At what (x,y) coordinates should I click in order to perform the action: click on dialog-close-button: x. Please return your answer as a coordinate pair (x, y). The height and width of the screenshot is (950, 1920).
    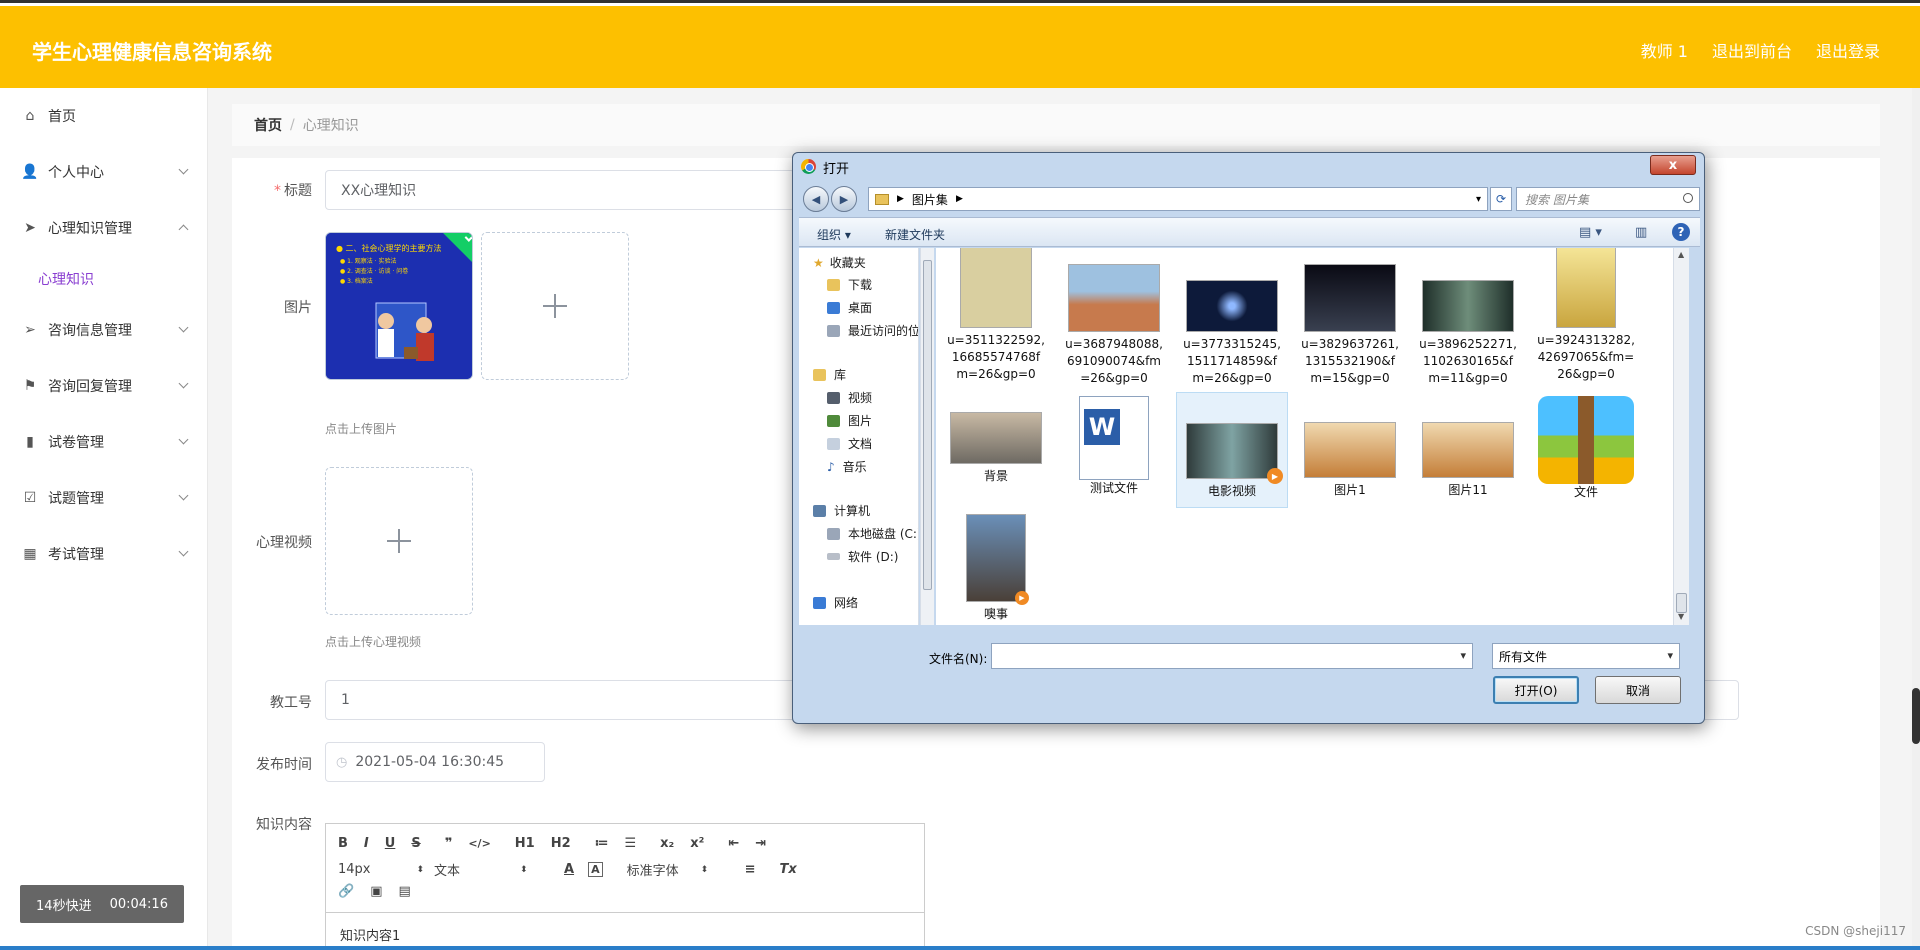
    Looking at the image, I should click on (1673, 165).